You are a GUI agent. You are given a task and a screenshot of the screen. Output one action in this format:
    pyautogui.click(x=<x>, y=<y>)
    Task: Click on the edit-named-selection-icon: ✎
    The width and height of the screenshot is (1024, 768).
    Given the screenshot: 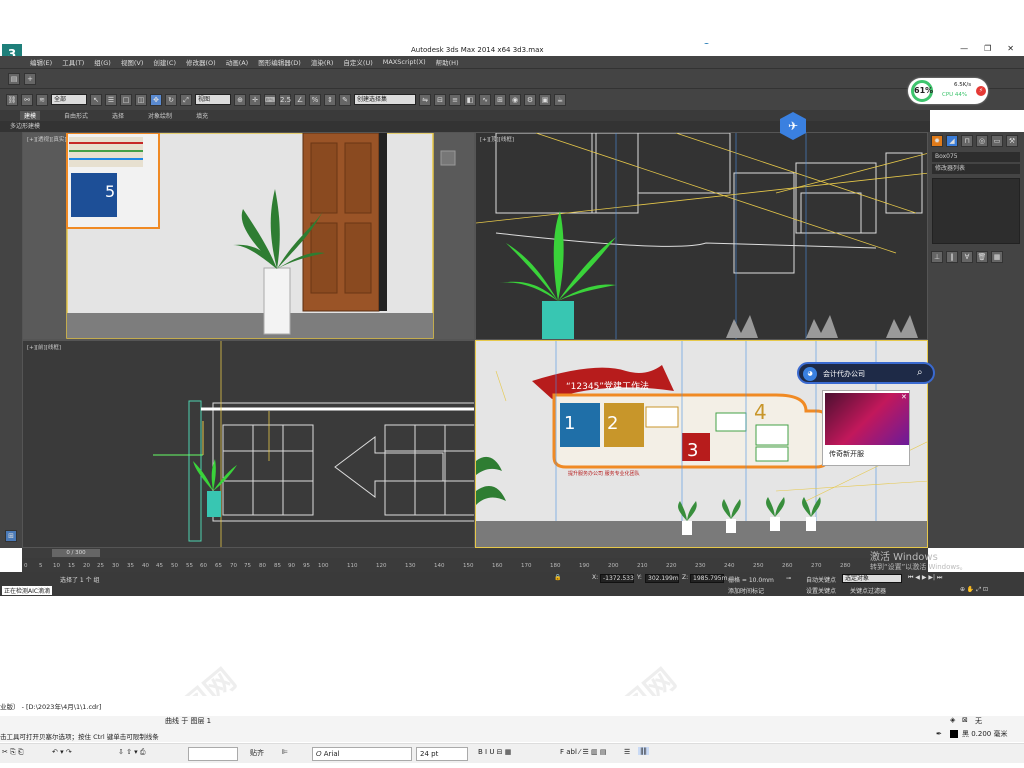 What is the action you would take?
    pyautogui.click(x=345, y=99)
    